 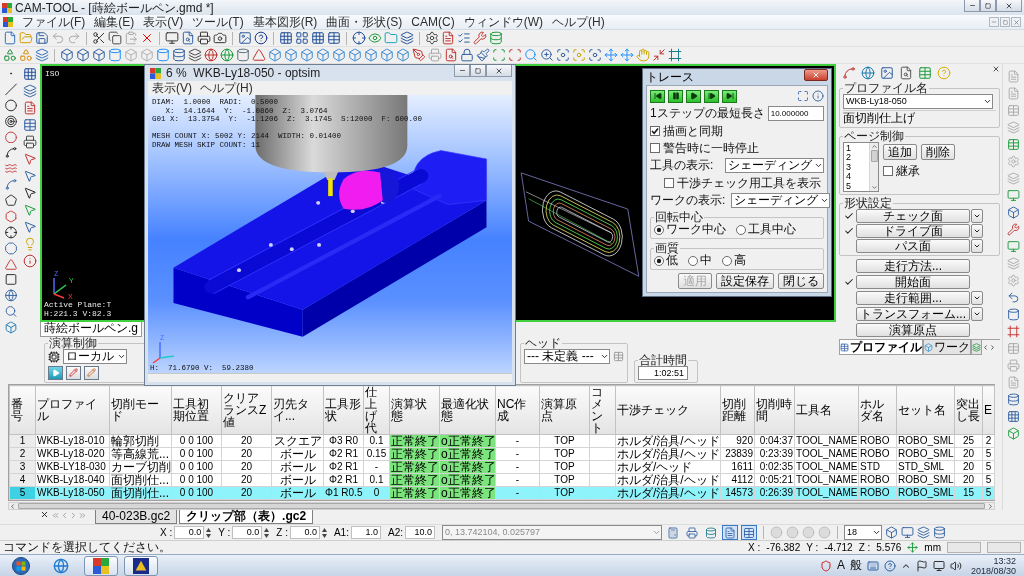 What do you see at coordinates (578, 22) in the screenshot?
I see `menu-item: ヘルプ(H)` at bounding box center [578, 22].